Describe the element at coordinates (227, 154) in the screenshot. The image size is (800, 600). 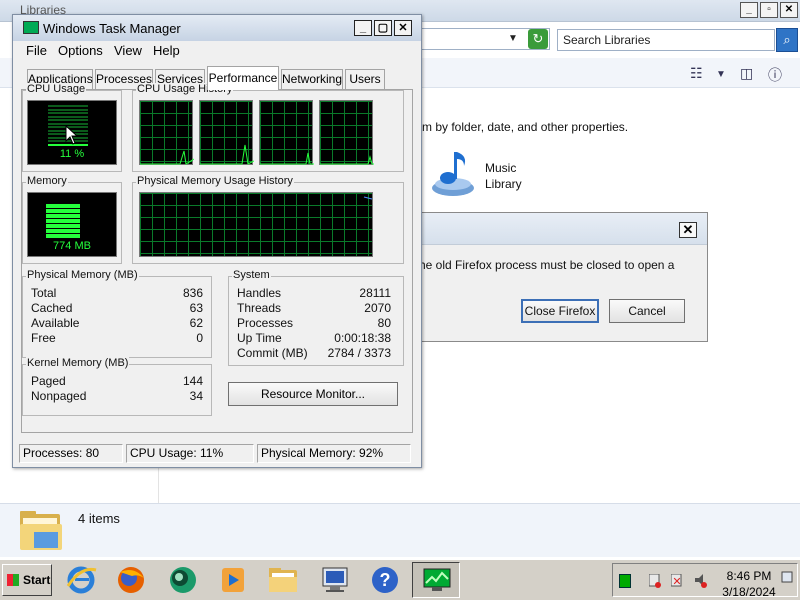
I see `cpu-history-line-core2` at that location.